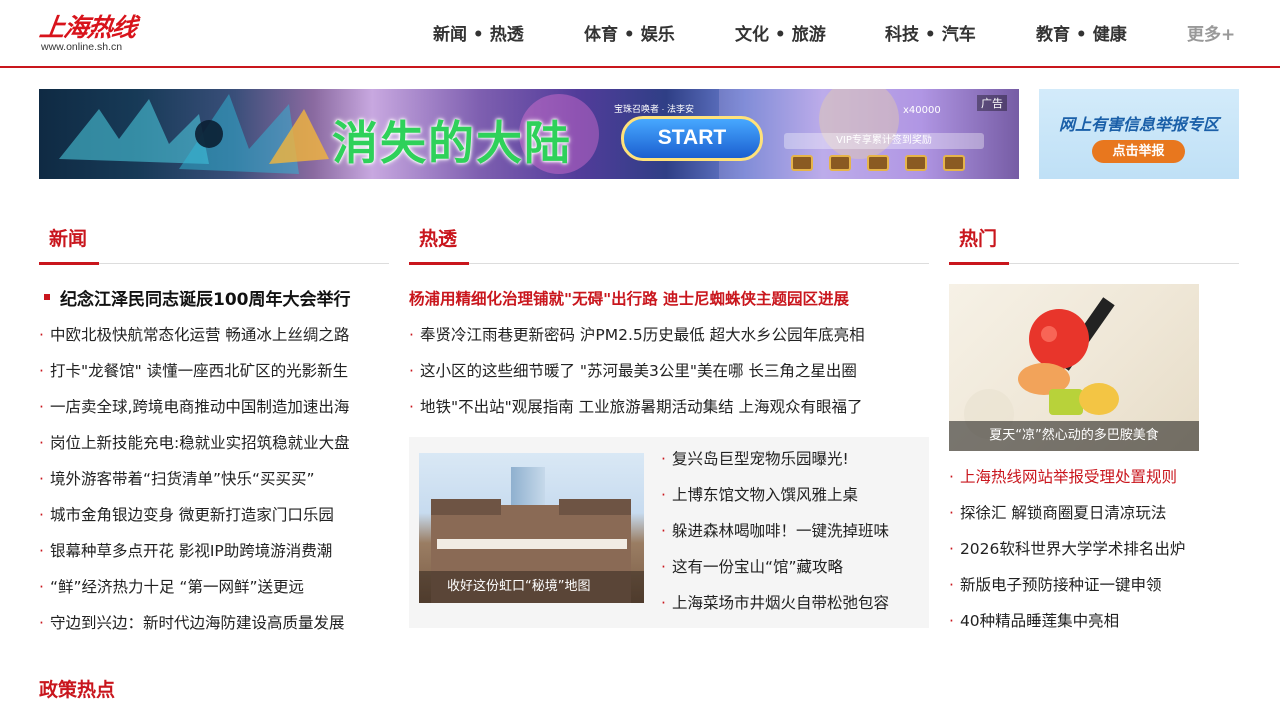 This screenshot has height=720, width=1280. I want to click on news-headline-text: 纪念江泽民同志诞辰100周年大会举行, so click(205, 300).